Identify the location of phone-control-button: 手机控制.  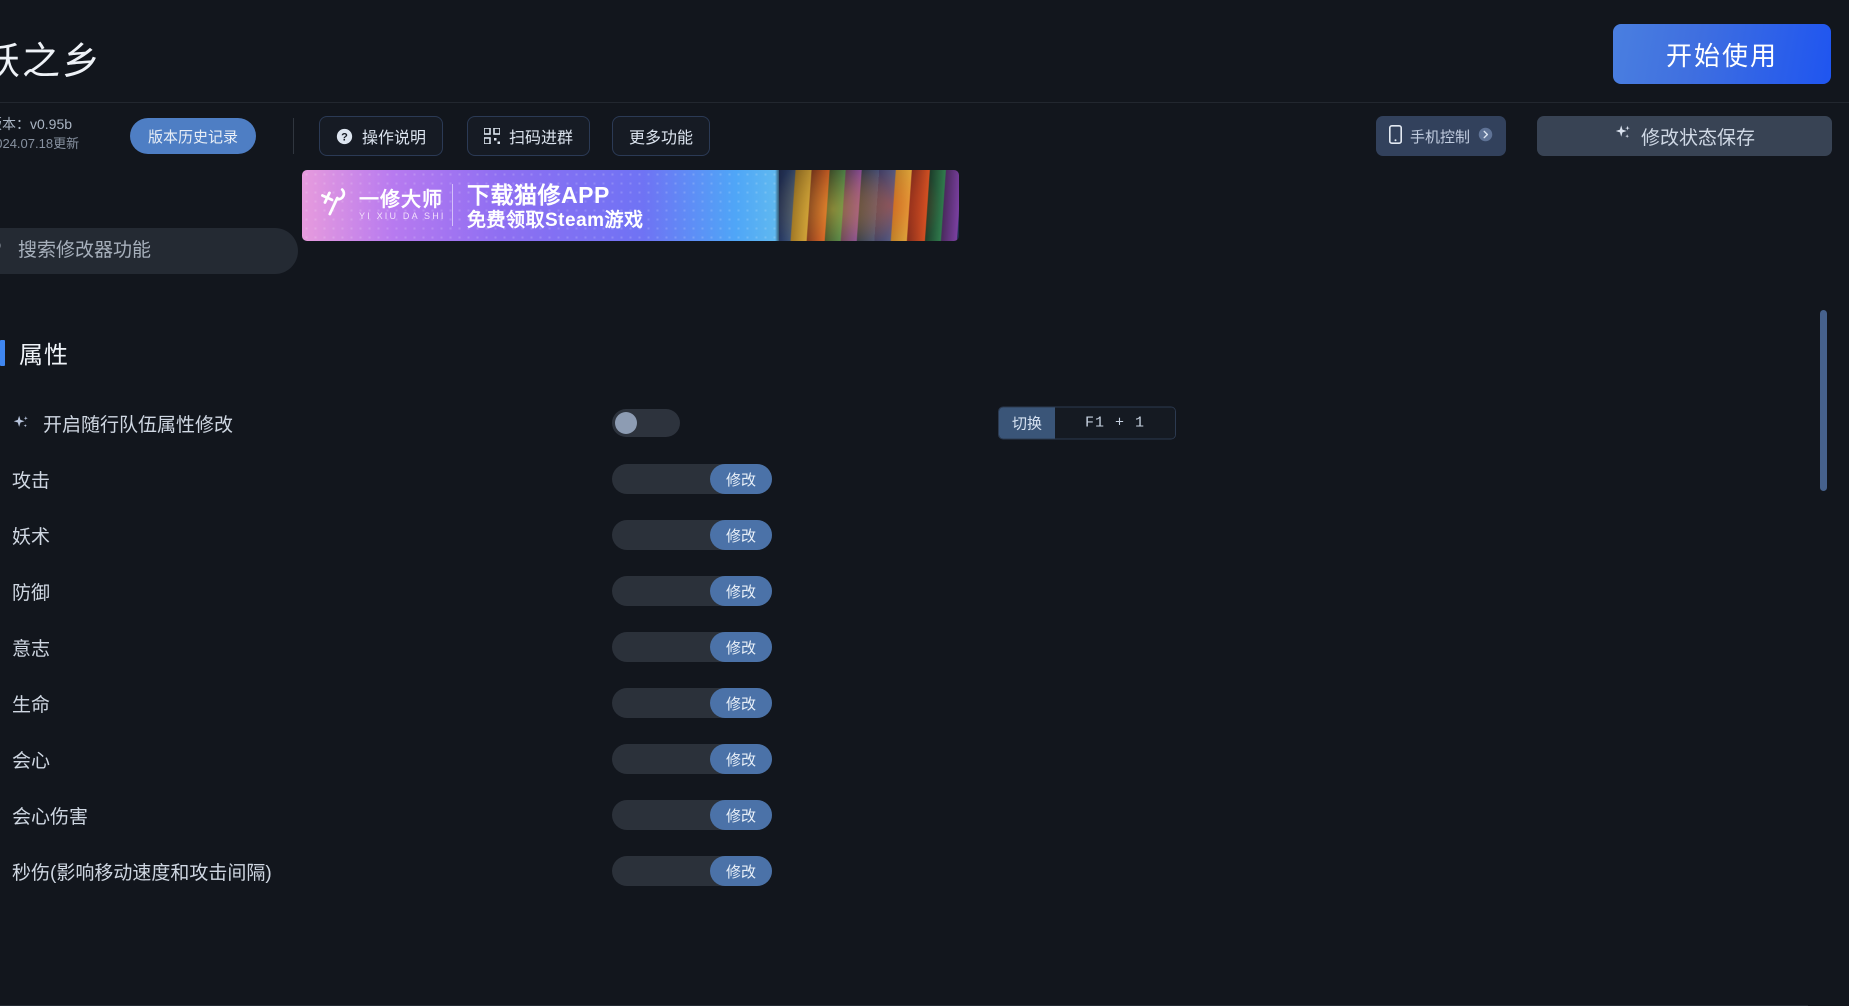
(1441, 136).